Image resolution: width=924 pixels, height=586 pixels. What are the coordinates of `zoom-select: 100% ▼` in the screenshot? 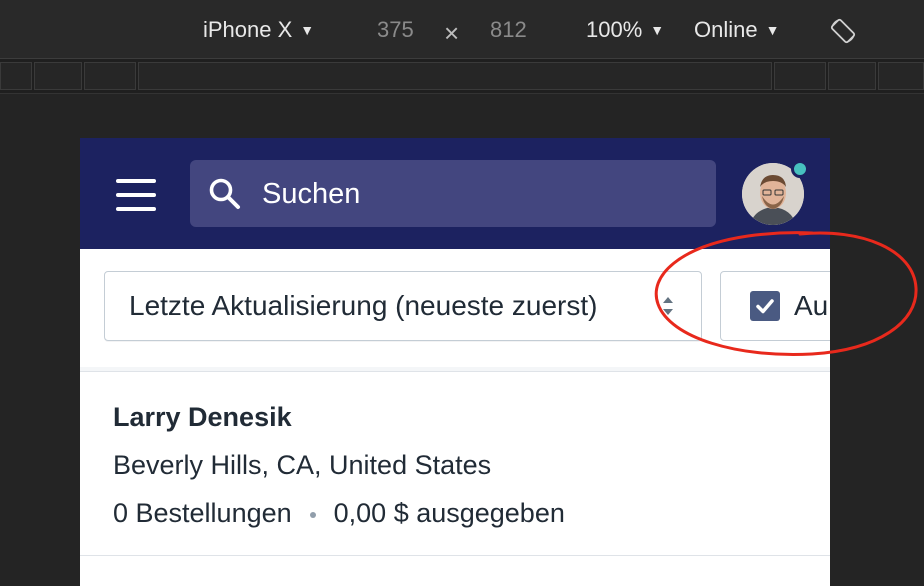 It's located at (625, 30).